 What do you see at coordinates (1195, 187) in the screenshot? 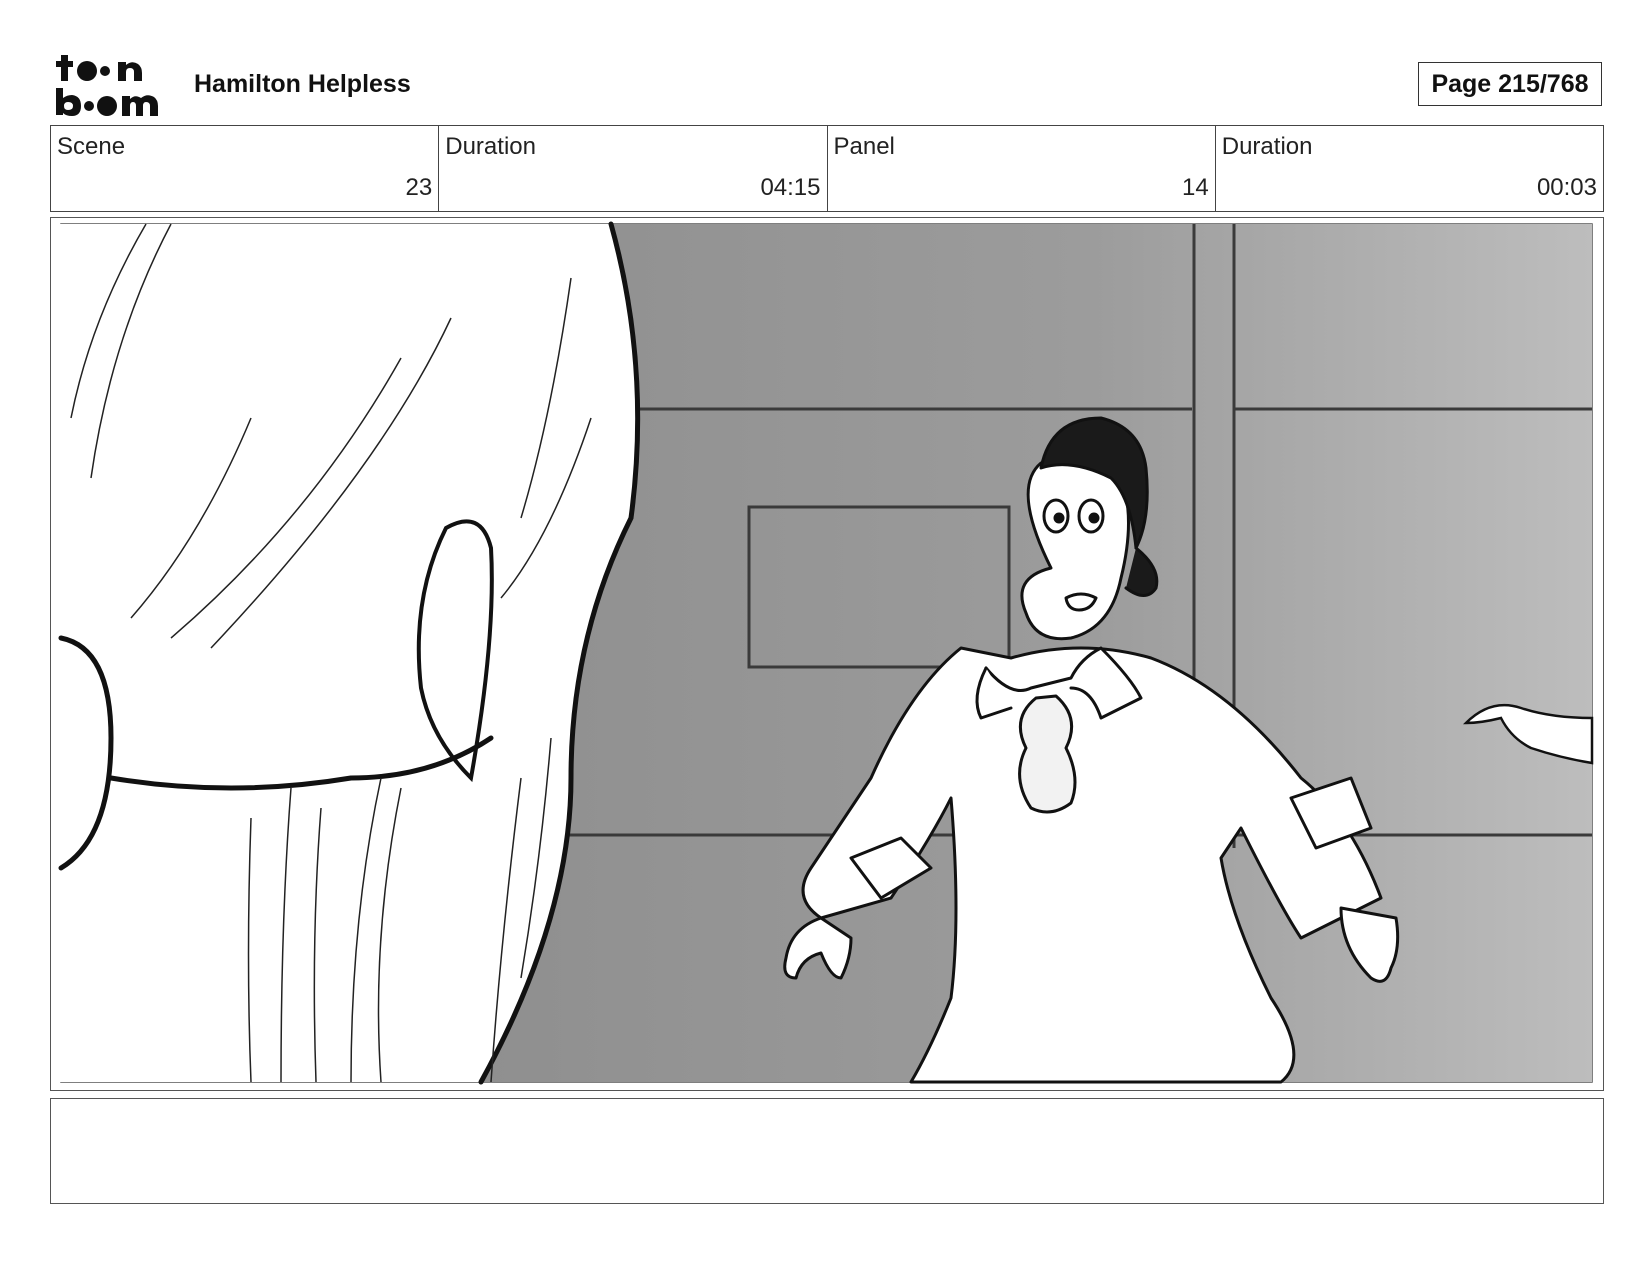
I see `panel-value: 14` at bounding box center [1195, 187].